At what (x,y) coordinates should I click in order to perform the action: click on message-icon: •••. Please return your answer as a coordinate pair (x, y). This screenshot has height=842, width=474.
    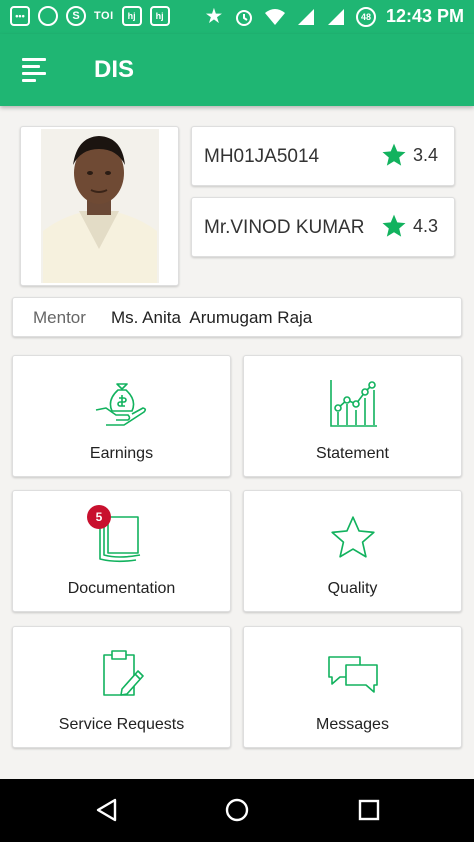
    Looking at the image, I should click on (20, 16).